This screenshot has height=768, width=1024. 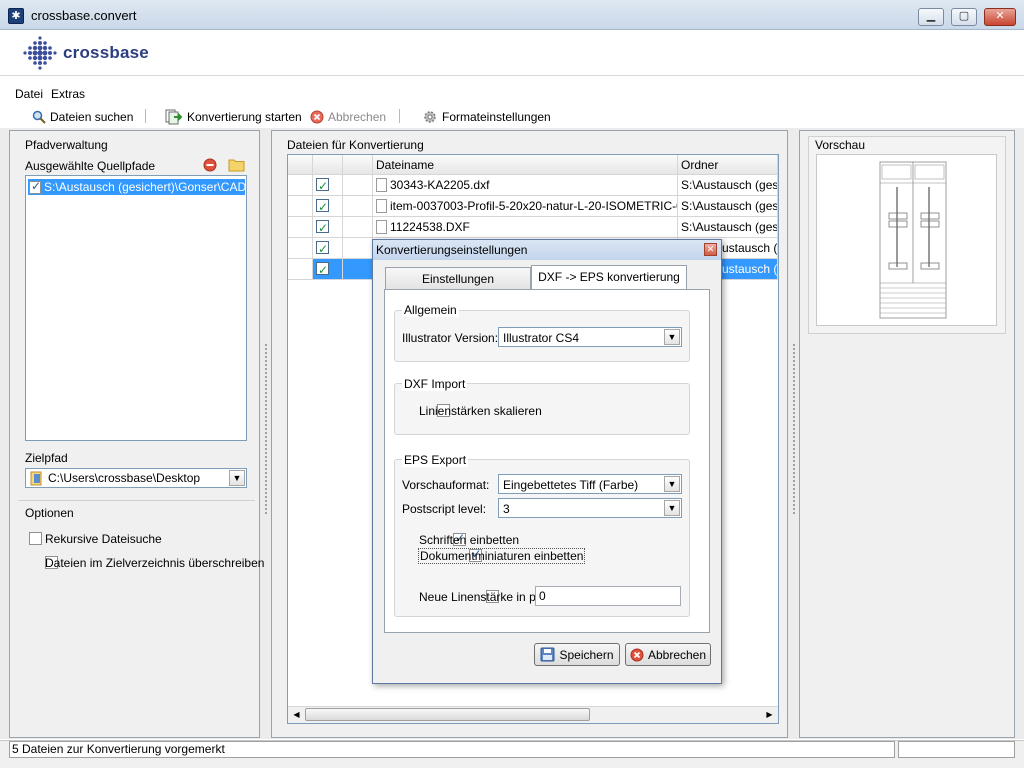 What do you see at coordinates (174, 117) in the screenshot?
I see `start-conversion-icon` at bounding box center [174, 117].